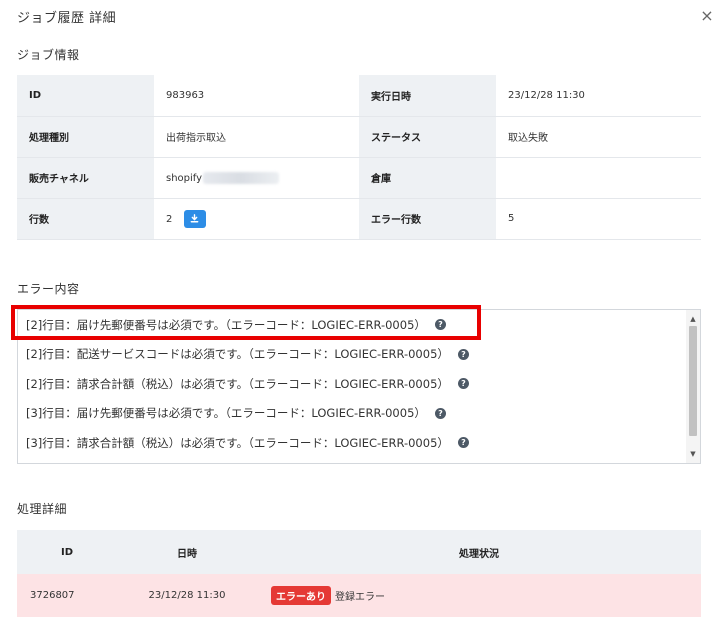 The image size is (719, 628). Describe the element at coordinates (256, 137) in the screenshot. I see `info-value: 出荷指示取込` at that location.